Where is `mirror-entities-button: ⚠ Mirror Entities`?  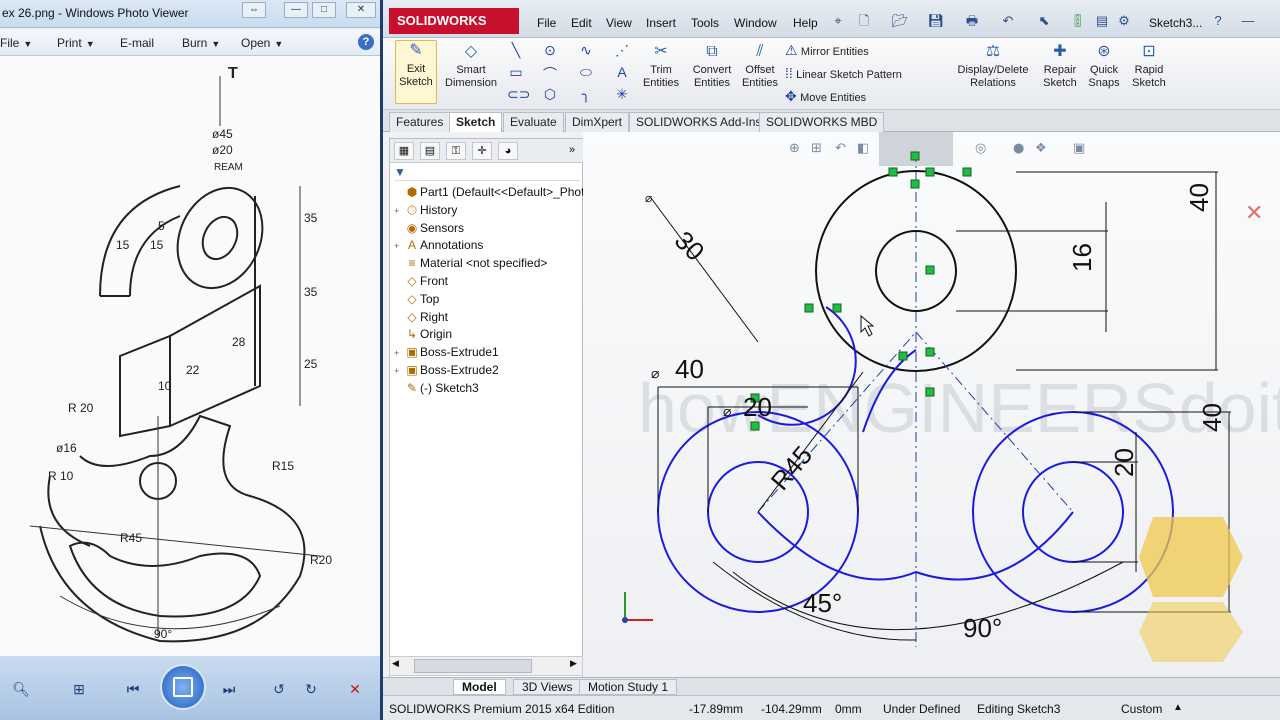 mirror-entities-button: ⚠ Mirror Entities is located at coordinates (827, 50).